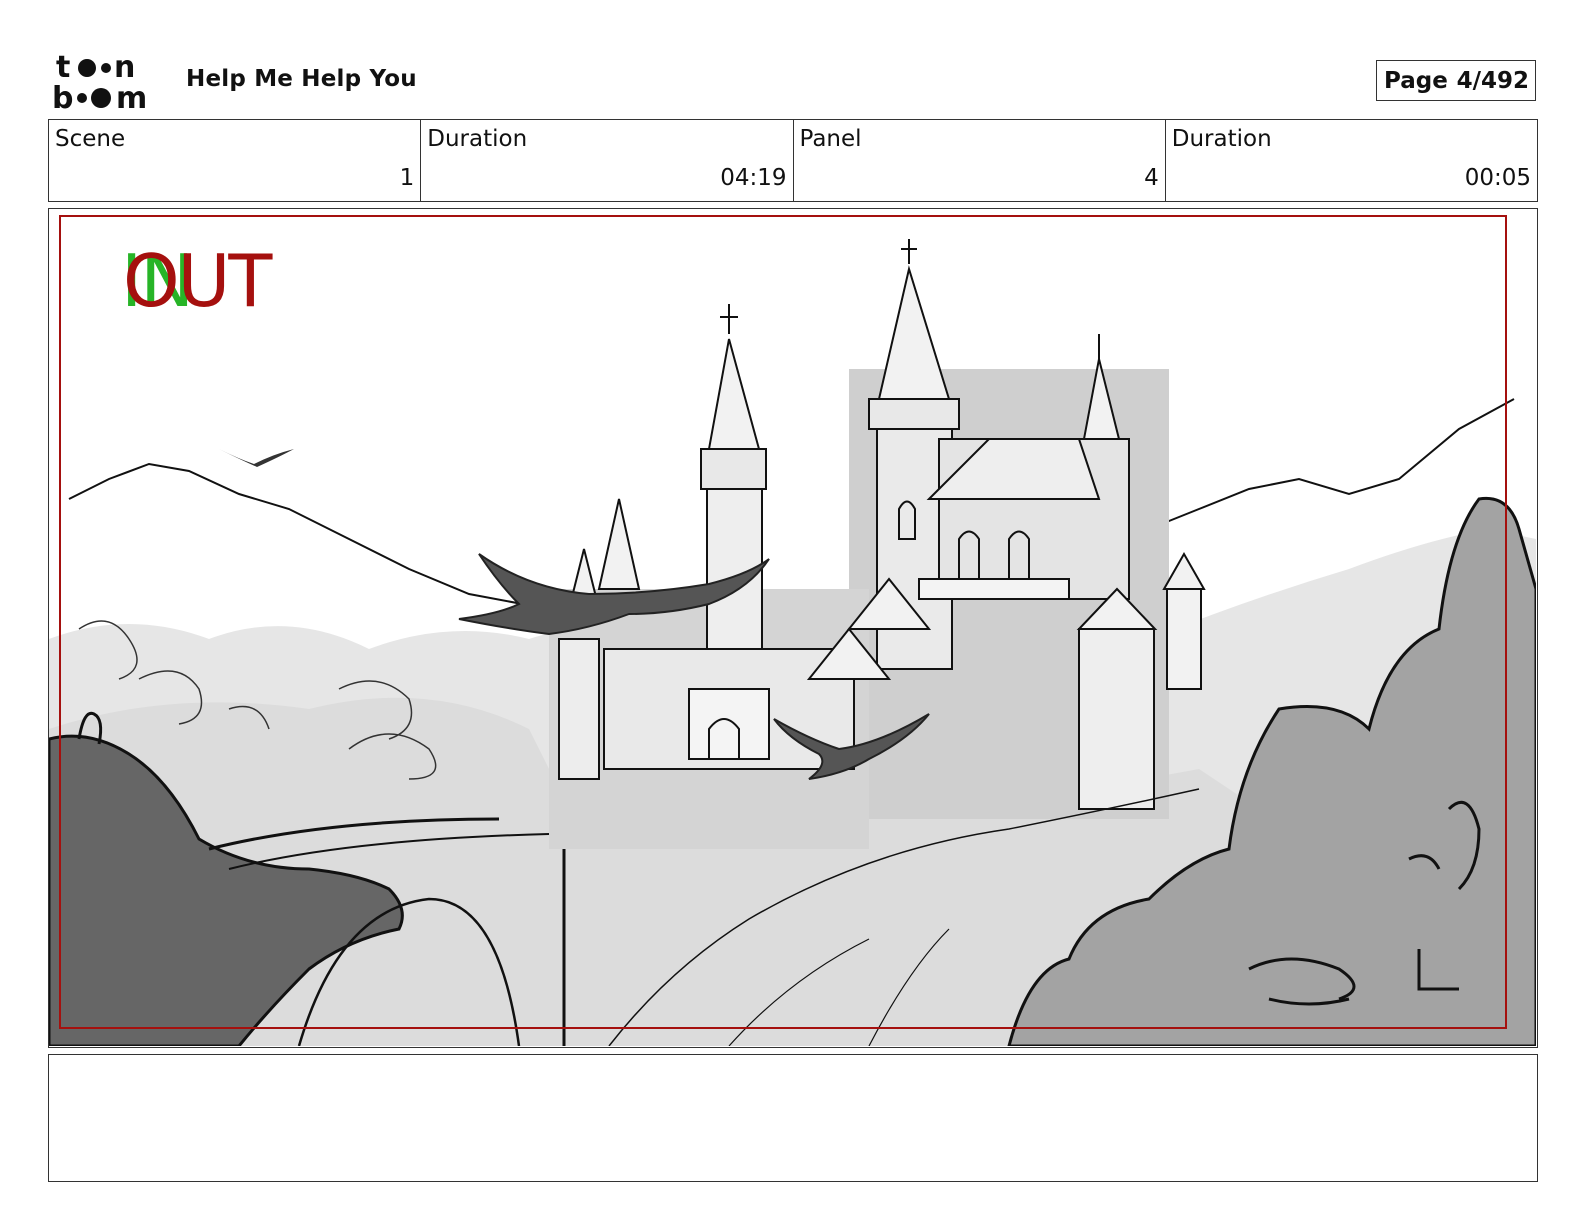 This screenshot has width=1584, height=1224. Describe the element at coordinates (235, 160) in the screenshot. I see `scene-cell: Scene 1` at that location.